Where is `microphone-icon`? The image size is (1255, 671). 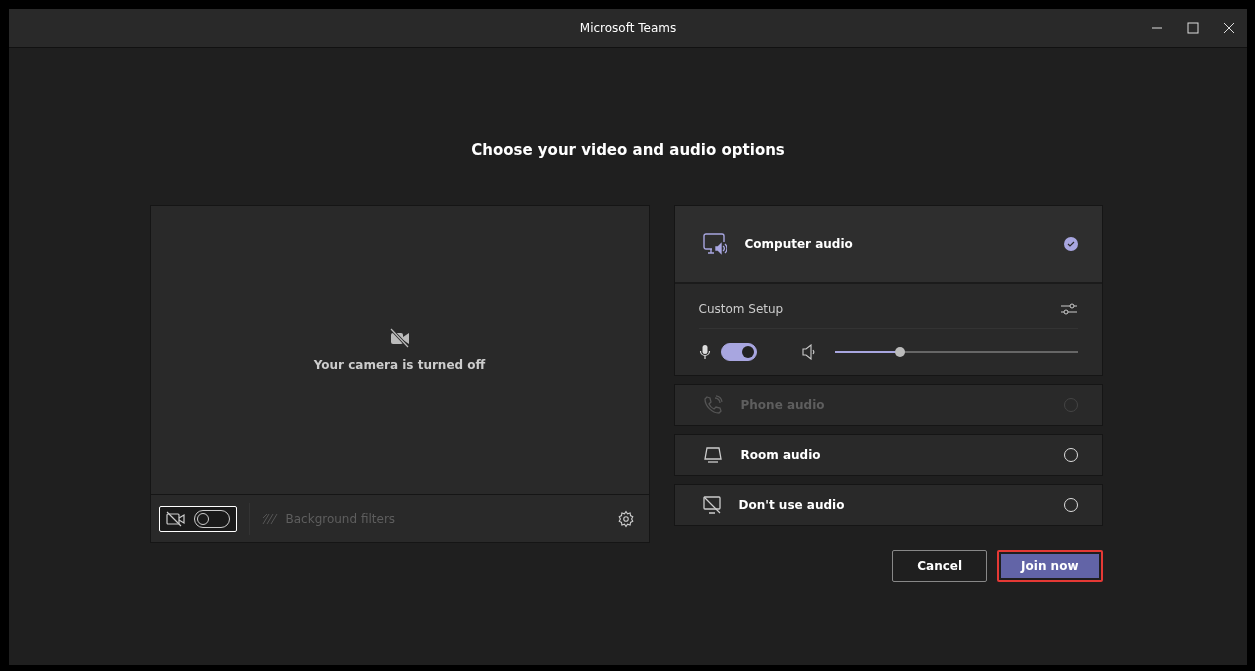 microphone-icon is located at coordinates (704, 352).